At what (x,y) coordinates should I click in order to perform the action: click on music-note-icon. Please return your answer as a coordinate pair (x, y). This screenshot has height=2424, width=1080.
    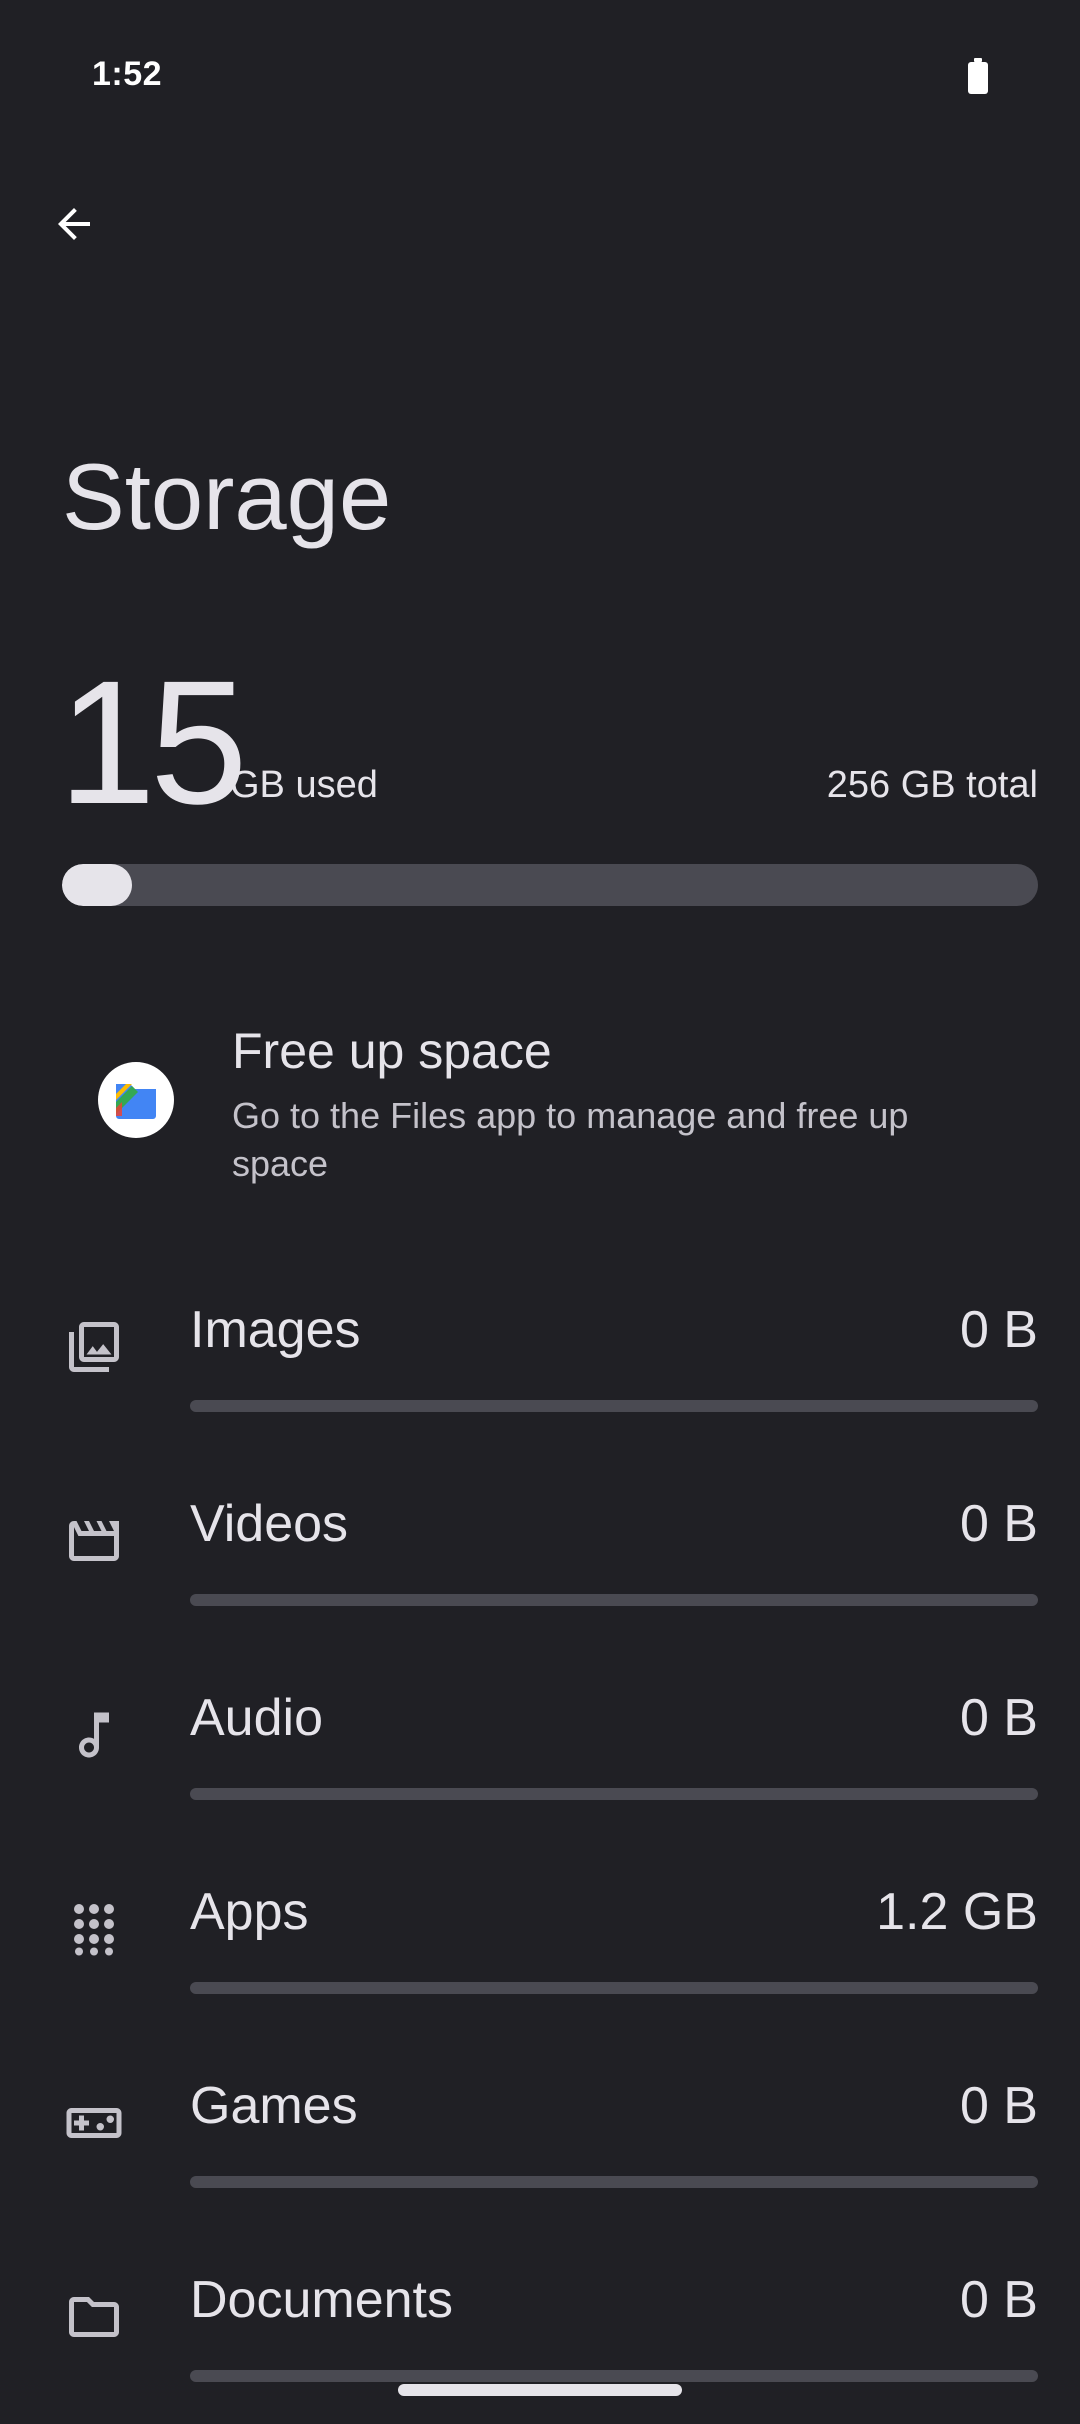
    Looking at the image, I should click on (94, 1735).